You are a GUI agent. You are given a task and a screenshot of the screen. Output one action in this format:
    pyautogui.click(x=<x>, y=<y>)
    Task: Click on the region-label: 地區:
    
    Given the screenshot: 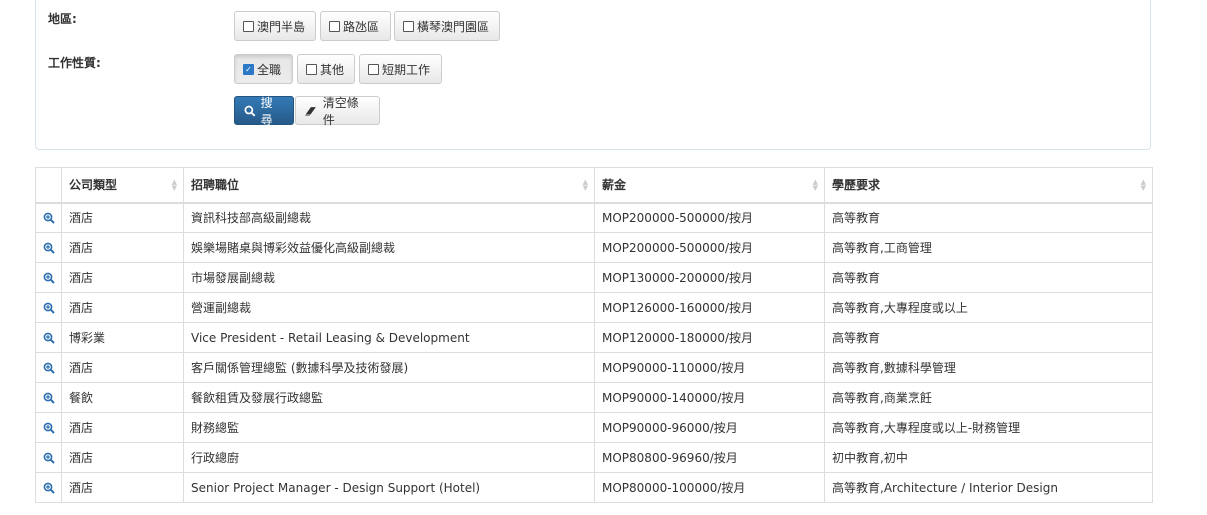 What is the action you would take?
    pyautogui.click(x=62, y=19)
    